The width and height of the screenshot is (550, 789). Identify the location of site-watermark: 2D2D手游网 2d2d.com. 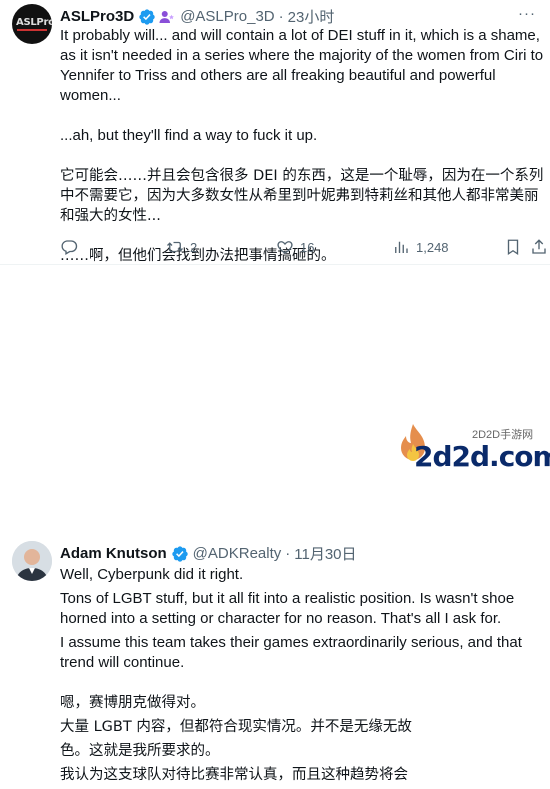
(473, 449).